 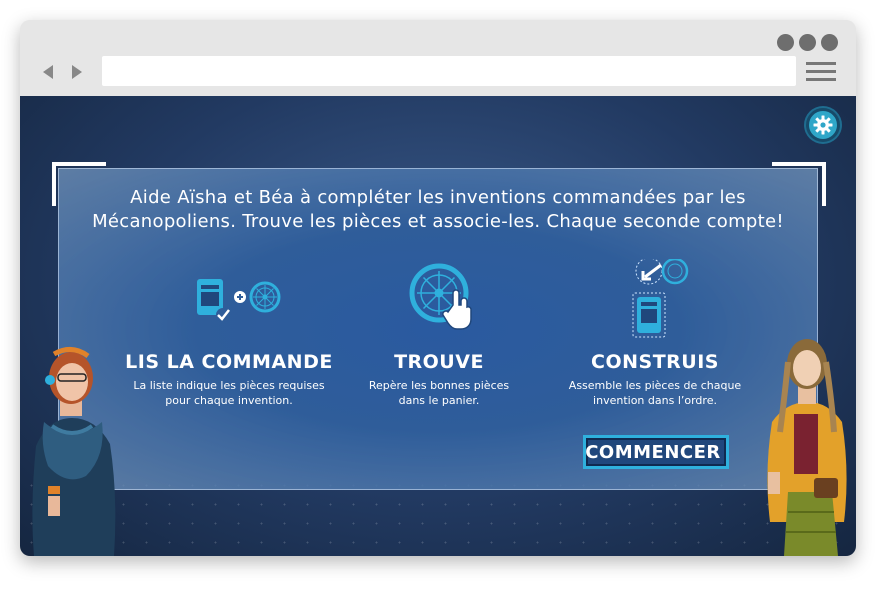 I want to click on aisha-character, so click(x=74, y=451).